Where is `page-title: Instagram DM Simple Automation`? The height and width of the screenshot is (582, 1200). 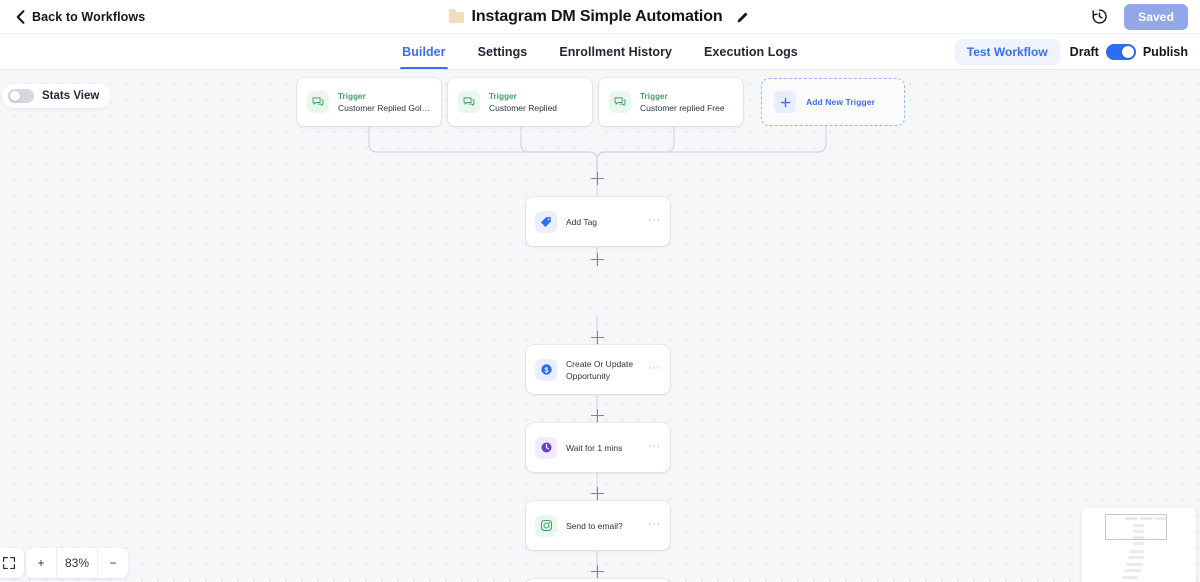 page-title: Instagram DM Simple Automation is located at coordinates (597, 16).